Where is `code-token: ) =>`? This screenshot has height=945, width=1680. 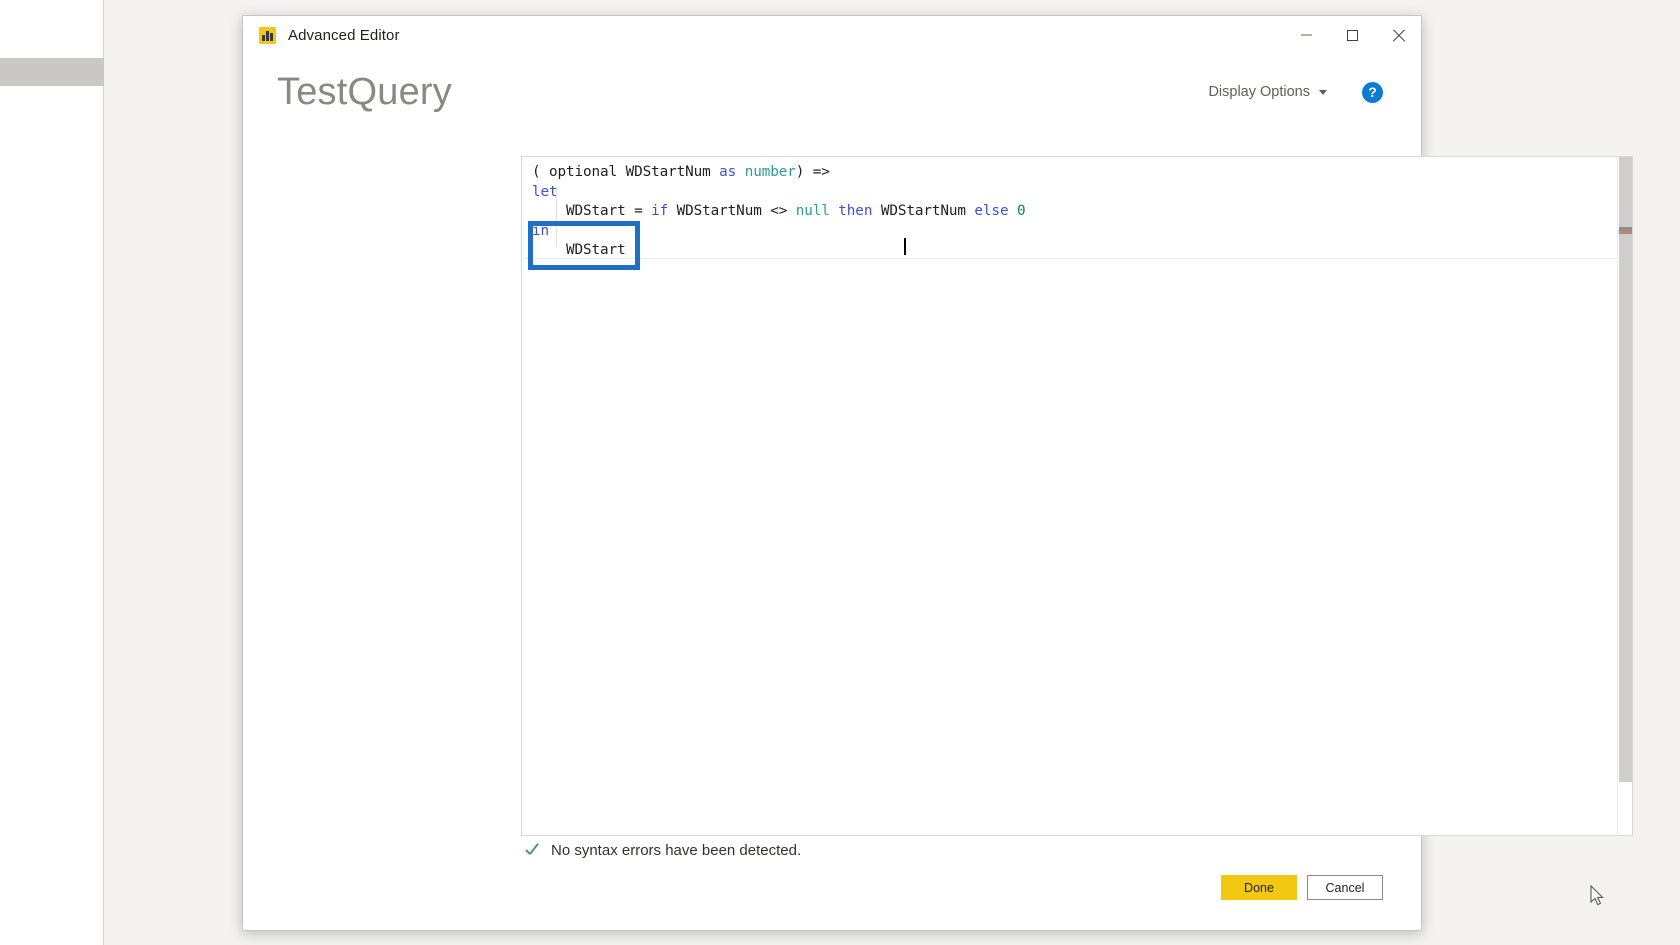 code-token: ) => is located at coordinates (812, 172).